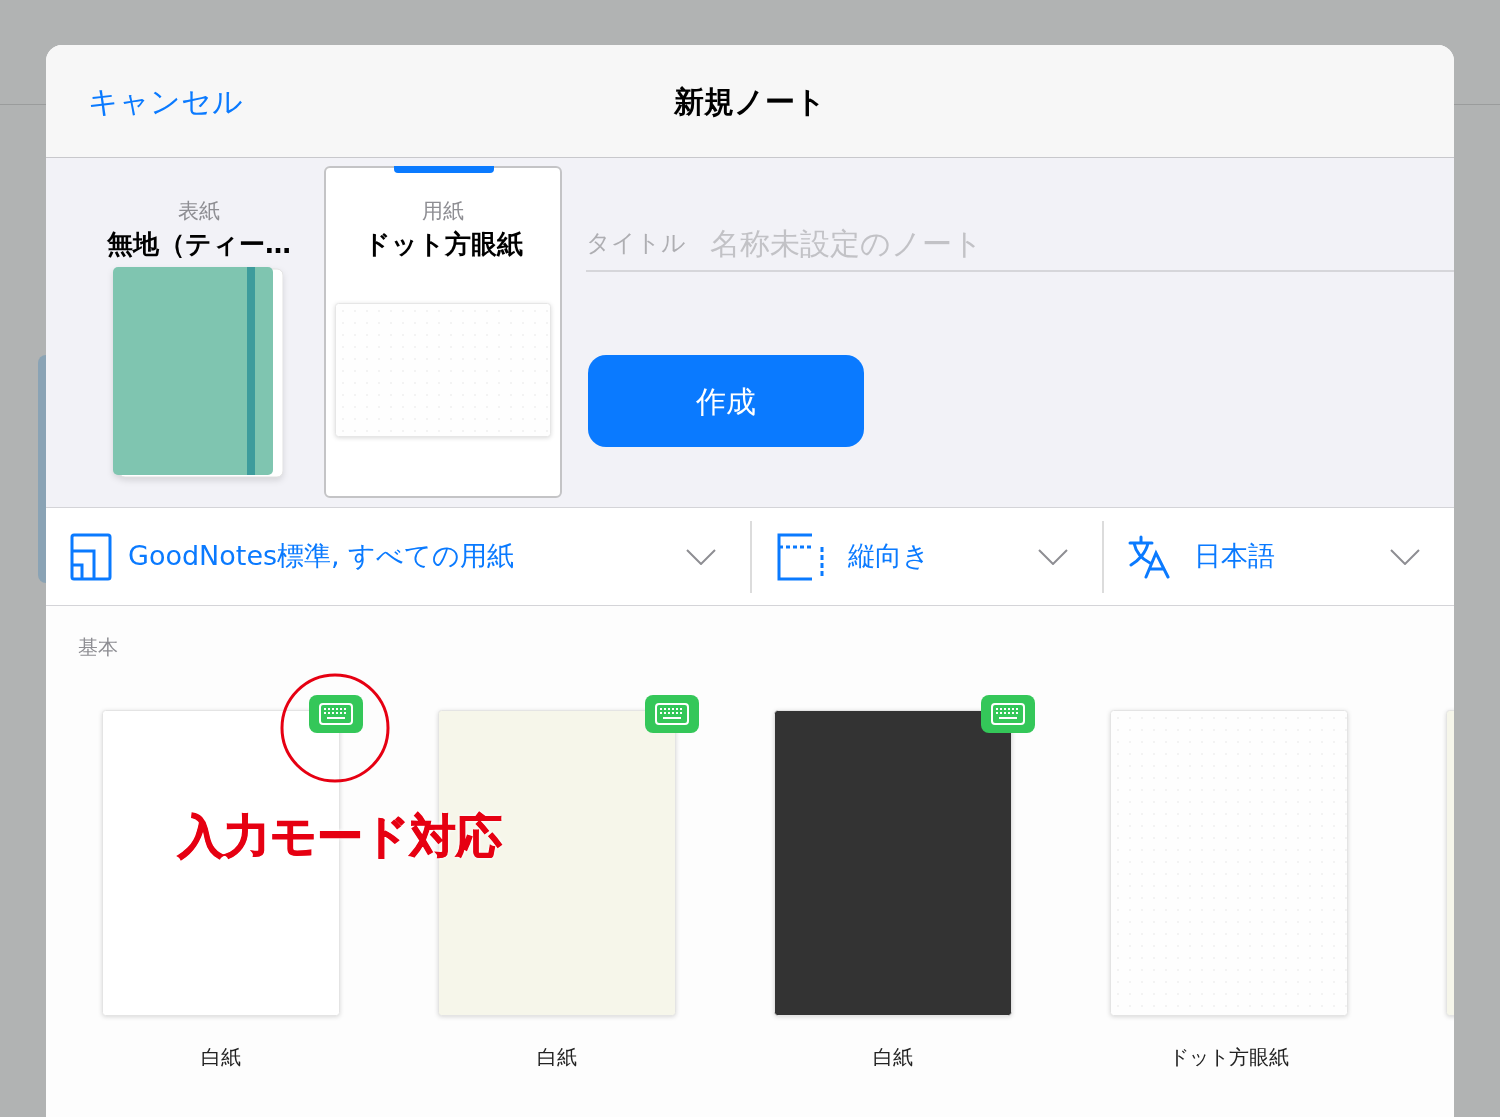 This screenshot has width=1500, height=1117. Describe the element at coordinates (199, 211) in the screenshot. I see `selector-label: 表紙` at that location.